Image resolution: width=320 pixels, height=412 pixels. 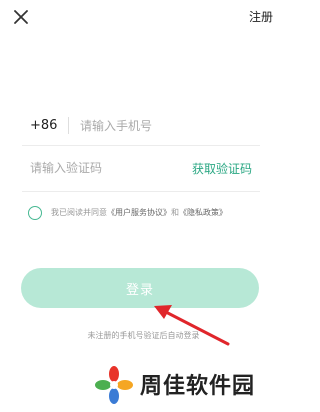 I want to click on red-arrow-annotation, so click(x=192, y=325).